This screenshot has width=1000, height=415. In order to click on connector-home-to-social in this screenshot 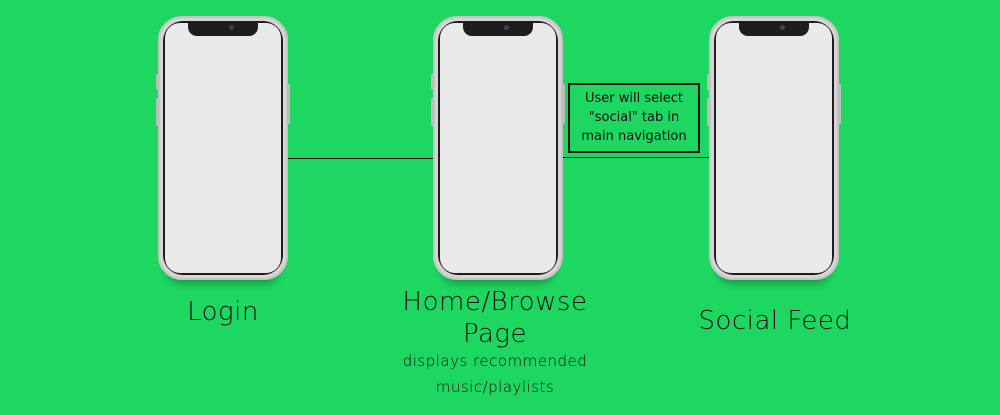, I will do `click(635, 157)`.